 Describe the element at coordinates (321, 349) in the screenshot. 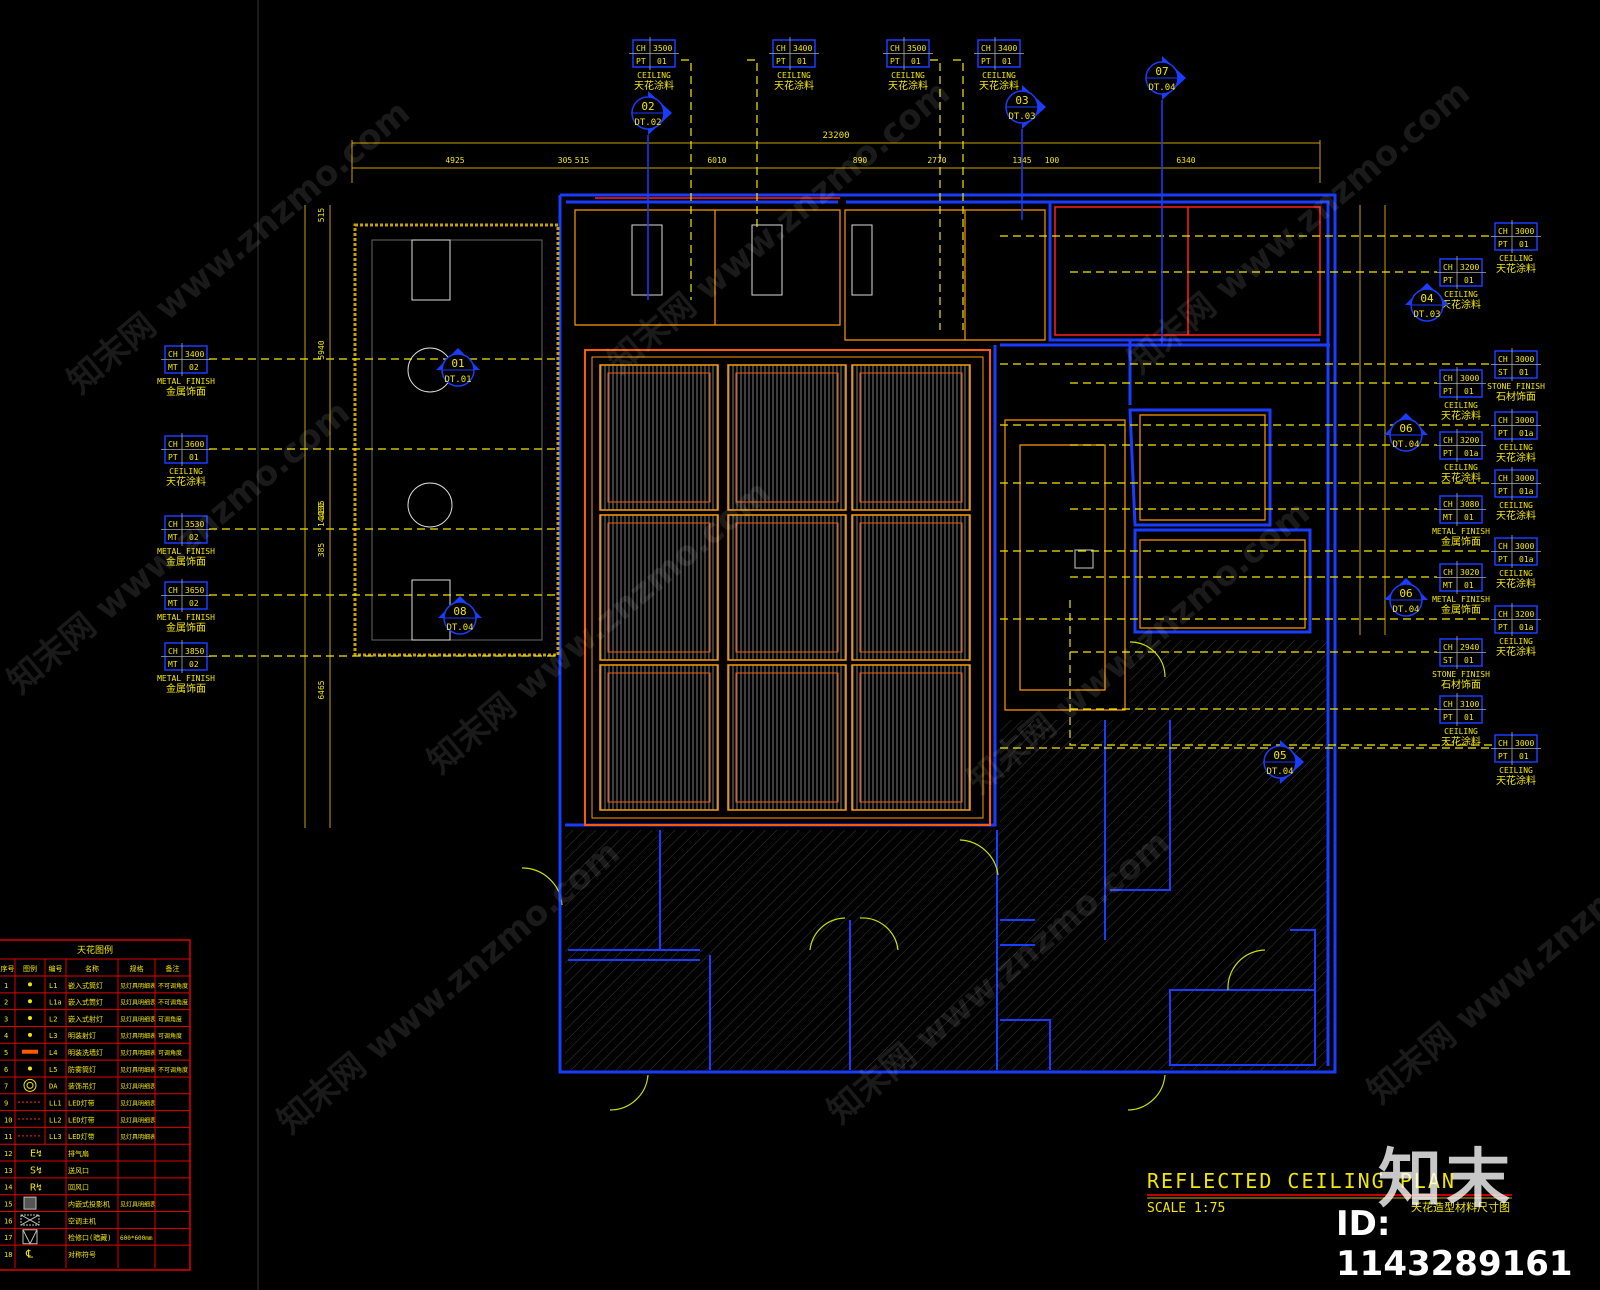

I see `dimension-text: 5940` at that location.